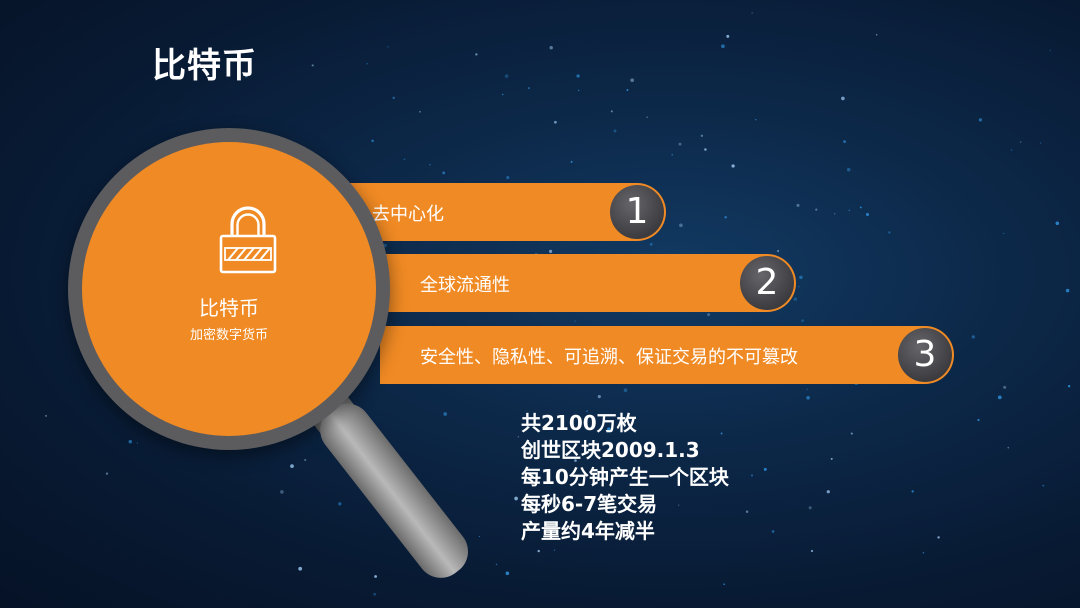  What do you see at coordinates (408, 214) in the screenshot?
I see `feature-label: 去中心化` at bounding box center [408, 214].